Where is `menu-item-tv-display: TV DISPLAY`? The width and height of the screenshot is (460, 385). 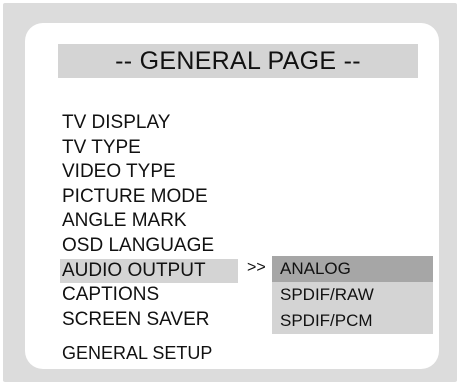 menu-item-tv-display: TV DISPLAY is located at coordinates (149, 123).